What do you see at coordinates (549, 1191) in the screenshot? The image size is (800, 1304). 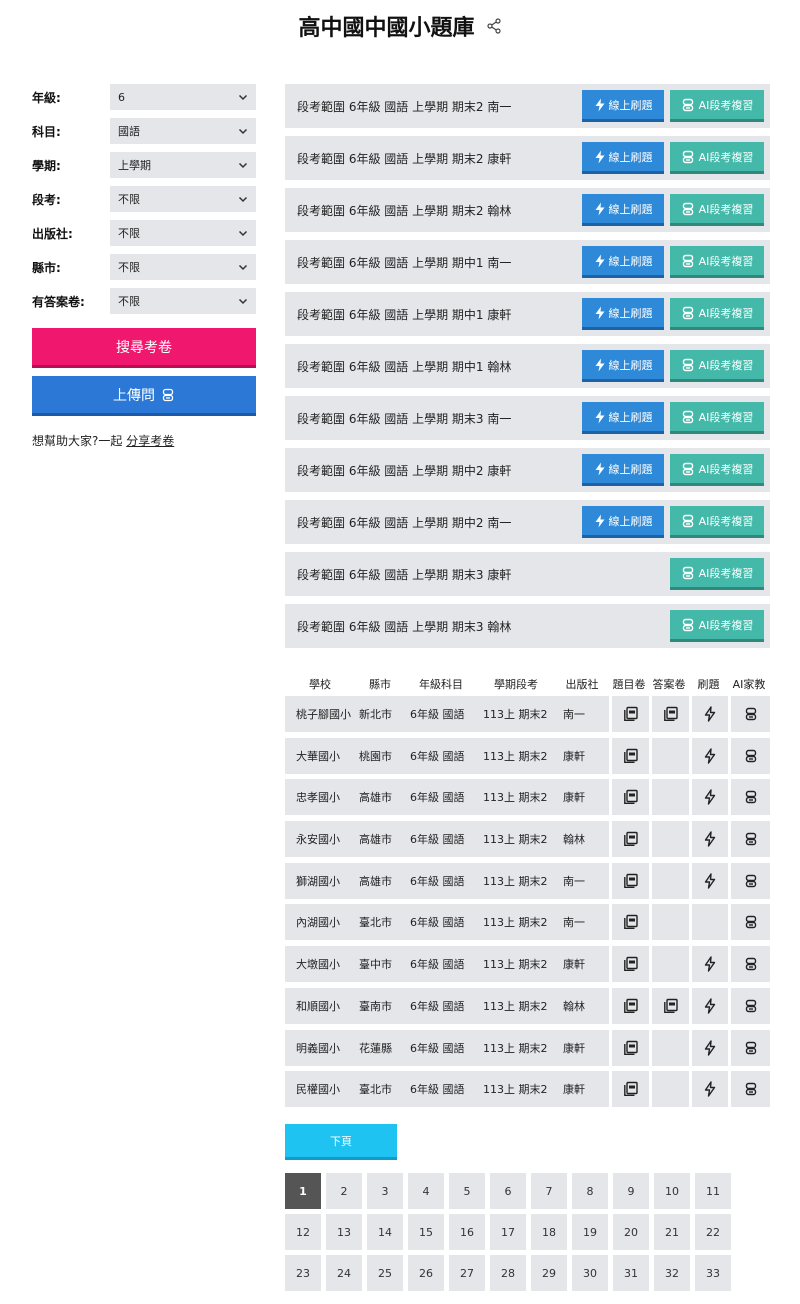 I see `page-number-button: 7` at bounding box center [549, 1191].